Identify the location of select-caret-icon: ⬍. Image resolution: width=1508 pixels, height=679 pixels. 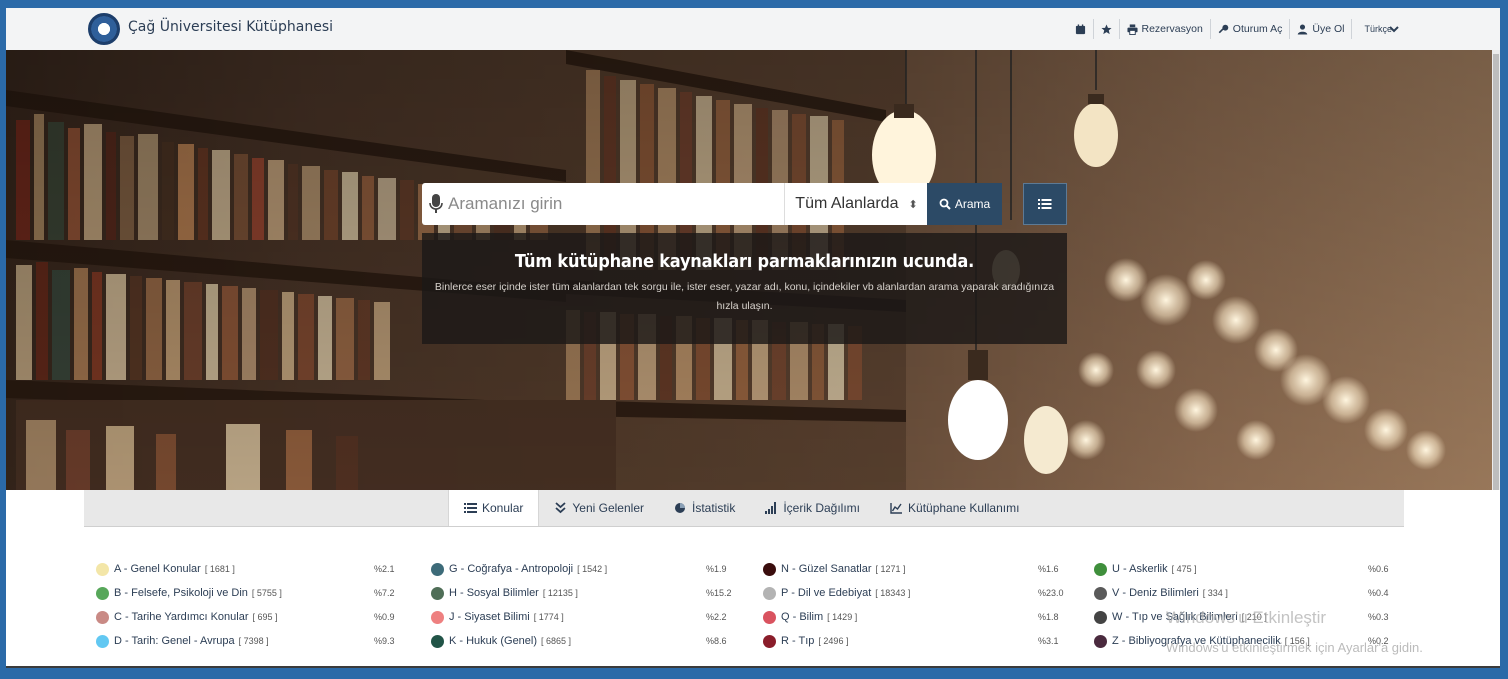
(913, 204).